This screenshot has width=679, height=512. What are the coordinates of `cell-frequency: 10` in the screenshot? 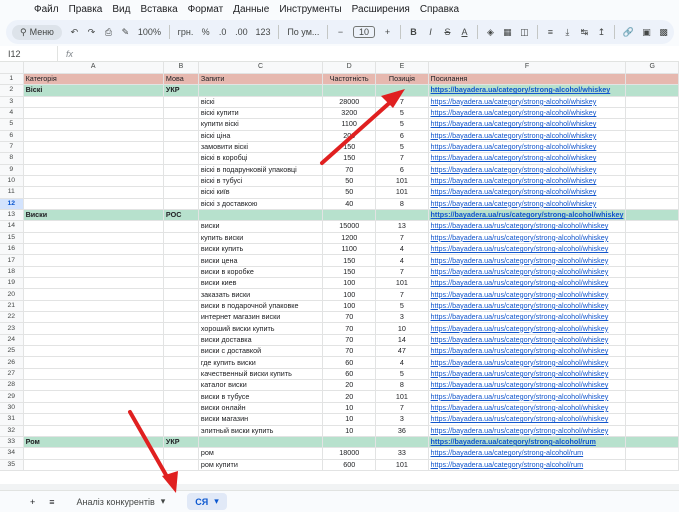 It's located at (349, 431).